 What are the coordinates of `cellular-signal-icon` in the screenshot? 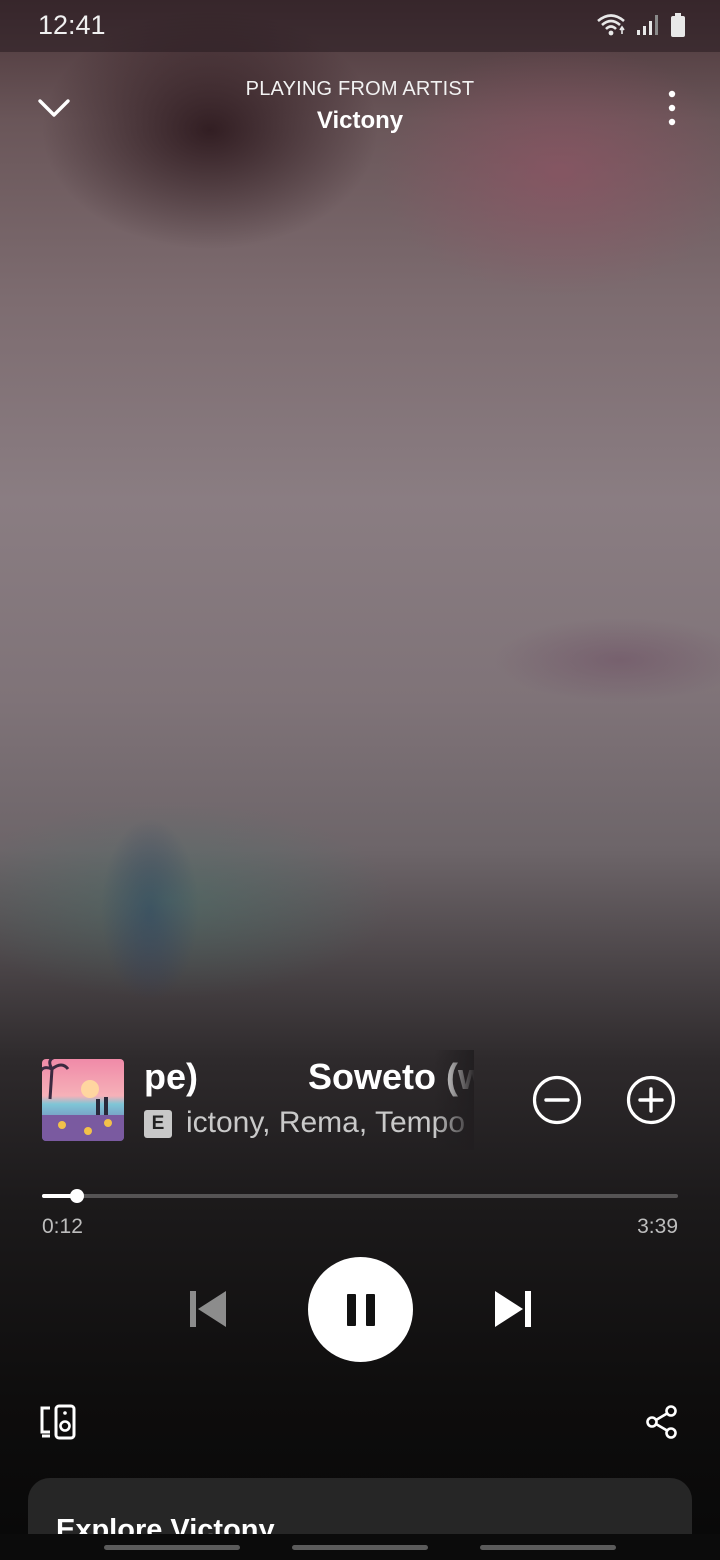 It's located at (647, 25).